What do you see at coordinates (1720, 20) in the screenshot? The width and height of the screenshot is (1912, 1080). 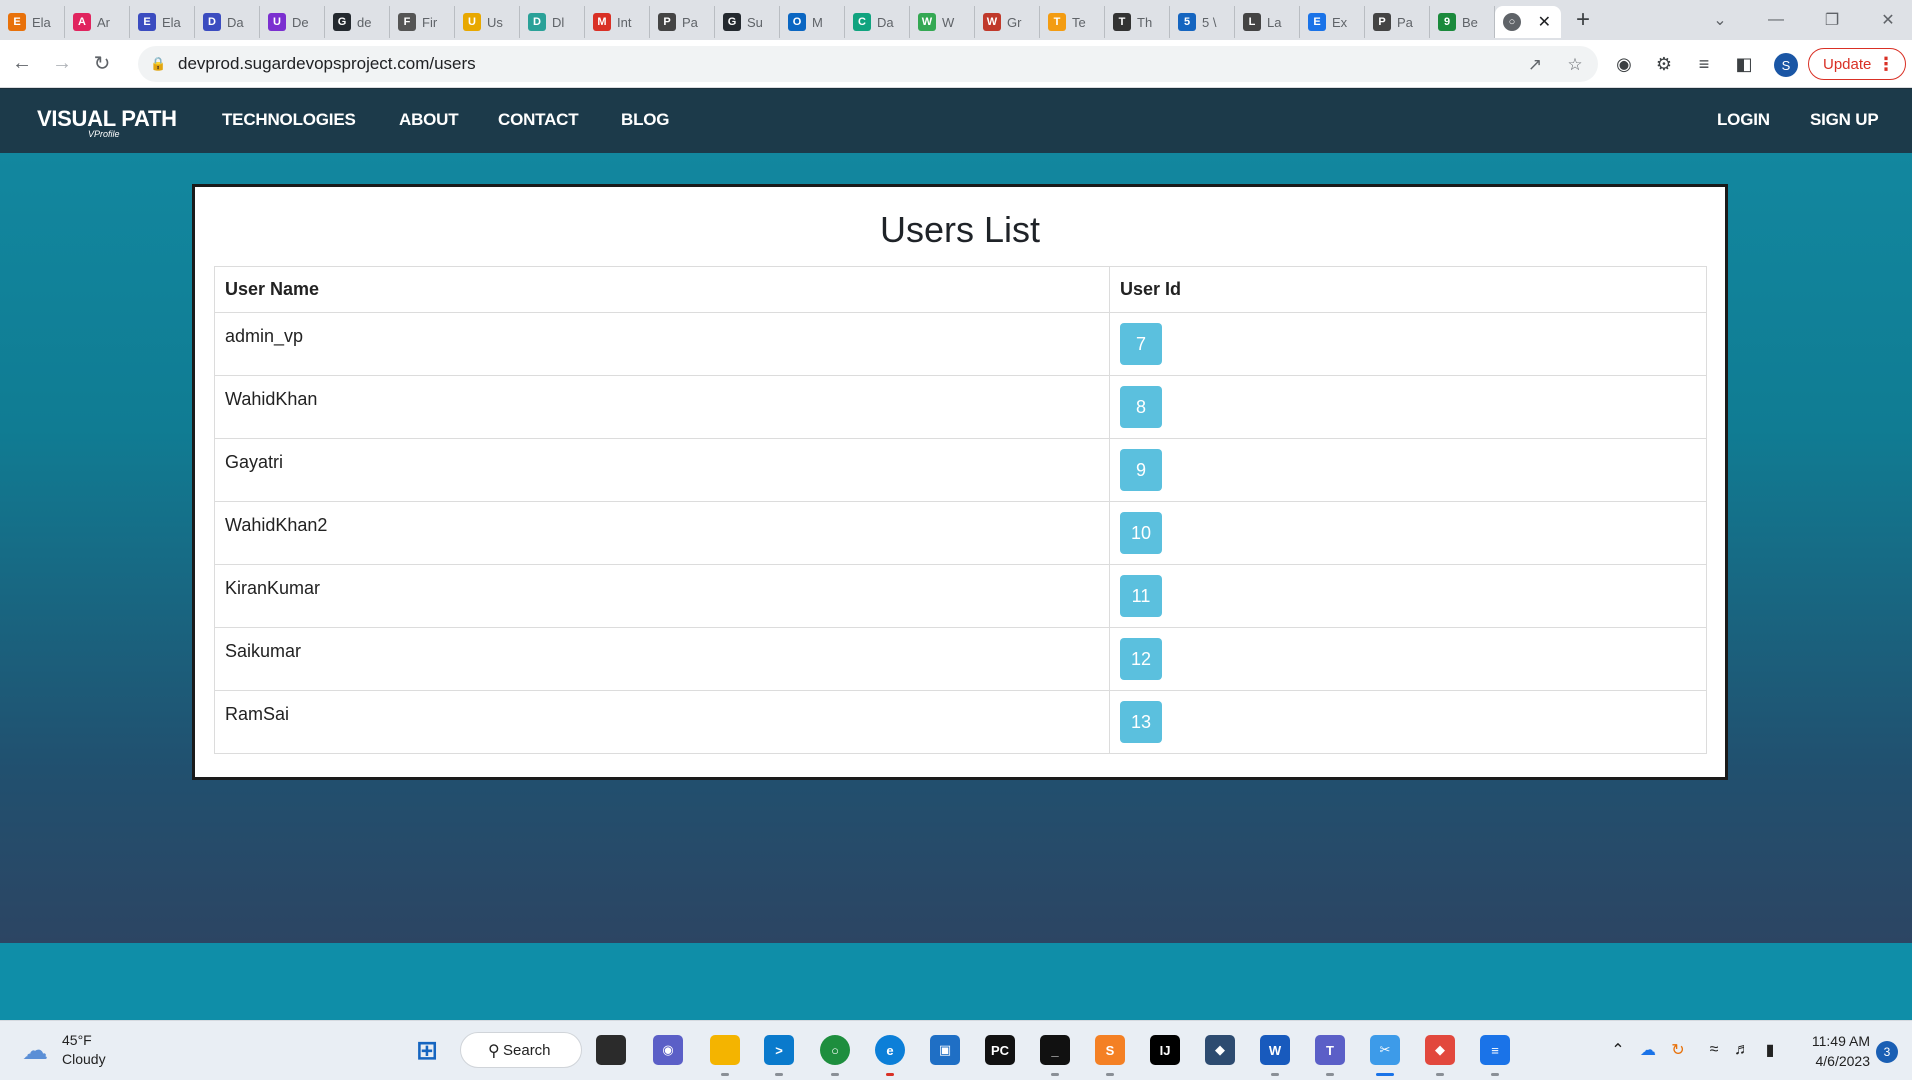 I see `tab-search-chevron-icon: ⌄` at bounding box center [1720, 20].